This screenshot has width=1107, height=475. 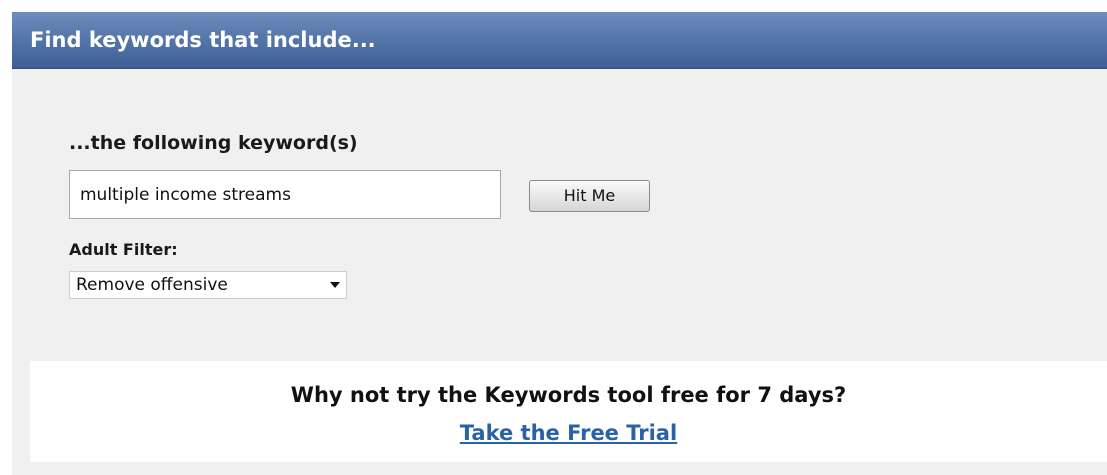 What do you see at coordinates (152, 285) in the screenshot?
I see `adult-filter-selected-value: Remove offensive` at bounding box center [152, 285].